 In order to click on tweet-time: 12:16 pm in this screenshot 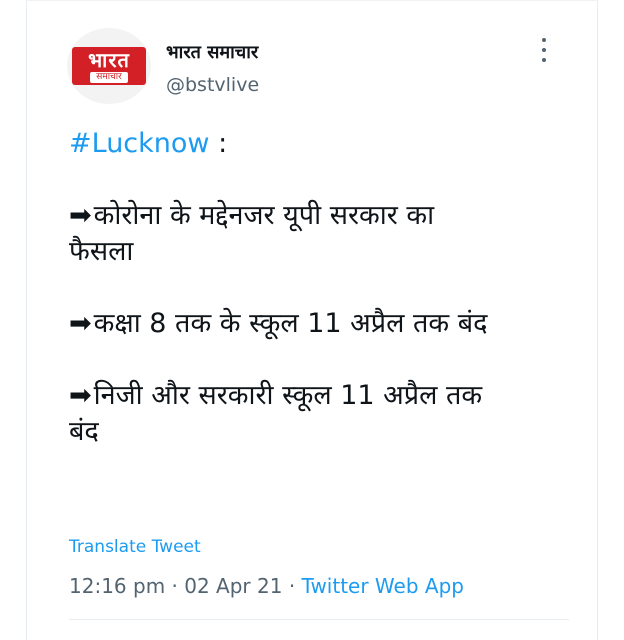, I will do `click(117, 586)`.